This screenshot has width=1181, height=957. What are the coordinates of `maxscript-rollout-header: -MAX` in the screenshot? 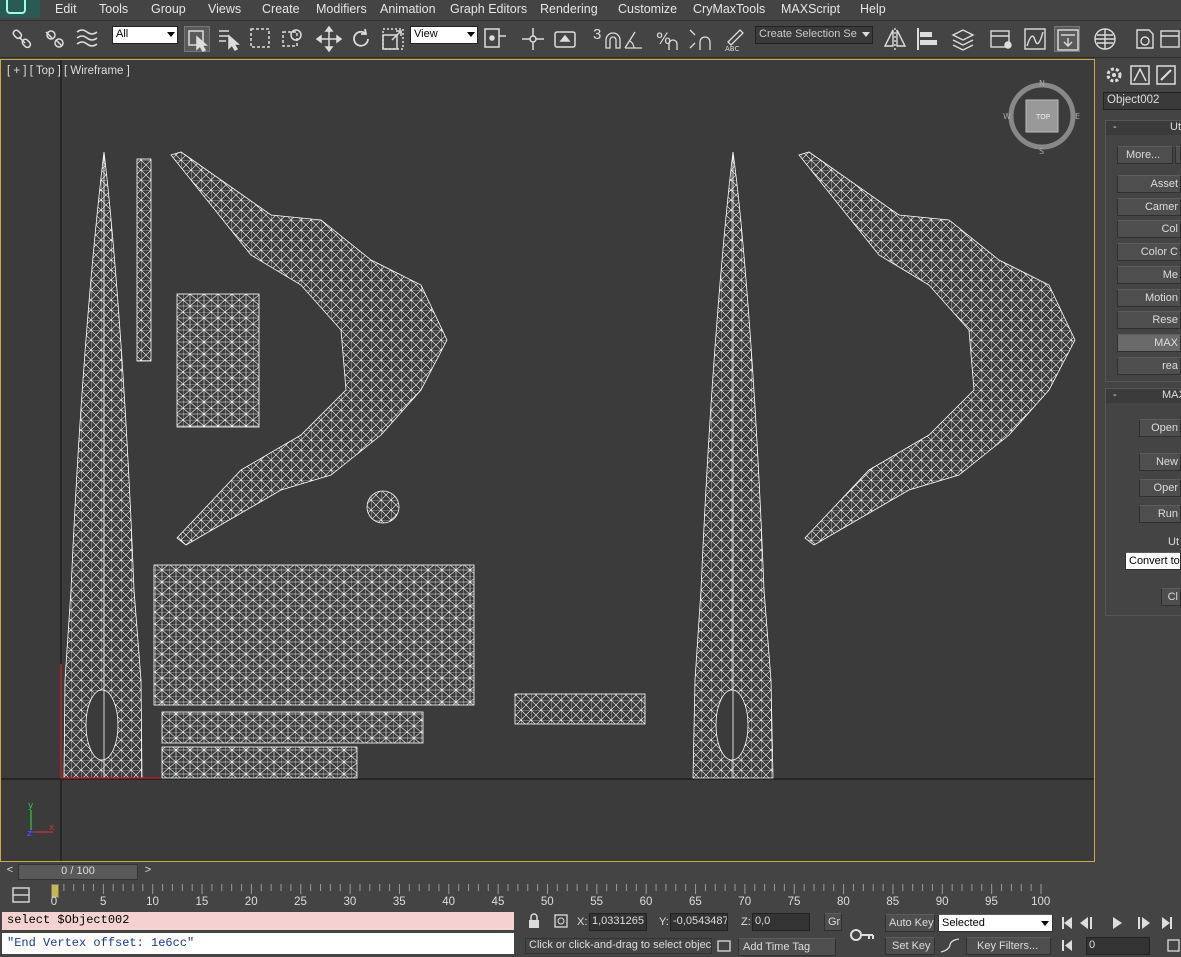 It's located at (1143, 396).